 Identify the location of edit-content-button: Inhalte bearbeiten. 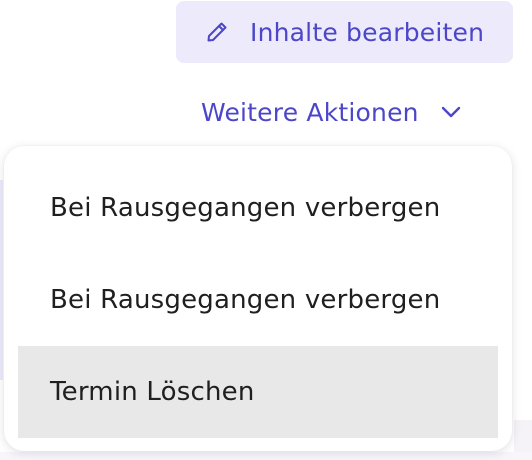
(344, 32).